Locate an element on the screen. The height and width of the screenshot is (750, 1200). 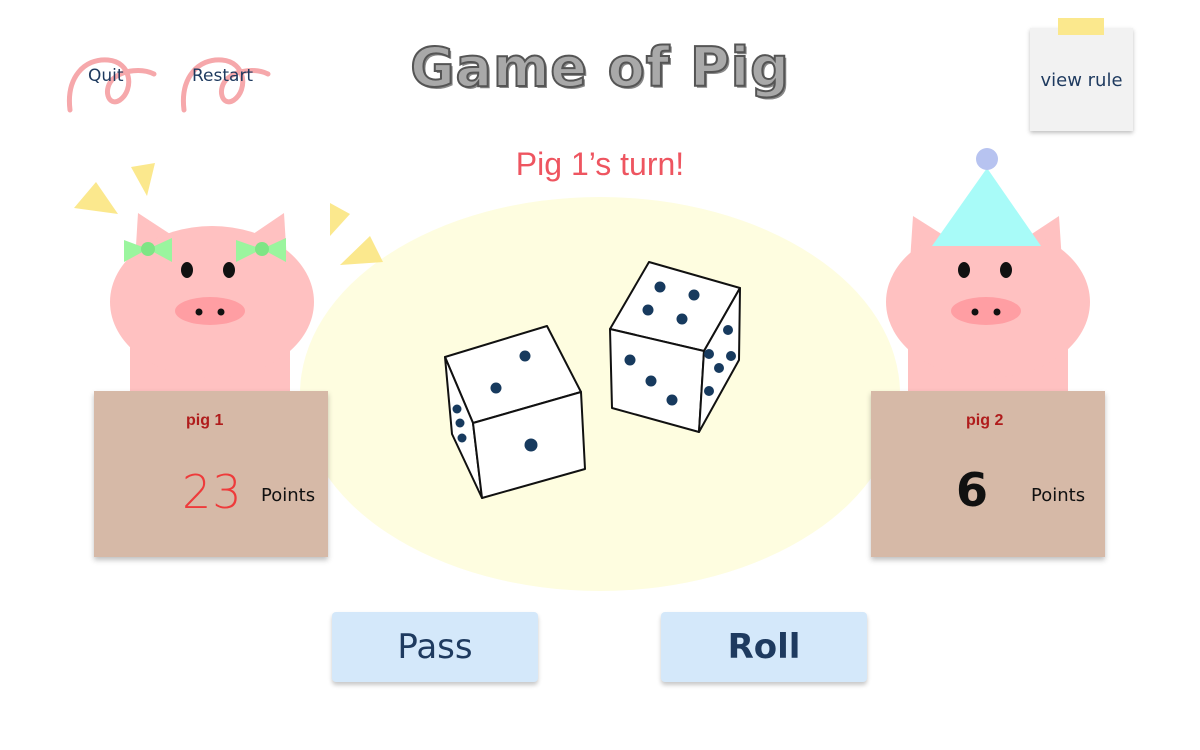
view-rule-label: view rule is located at coordinates (1081, 80).